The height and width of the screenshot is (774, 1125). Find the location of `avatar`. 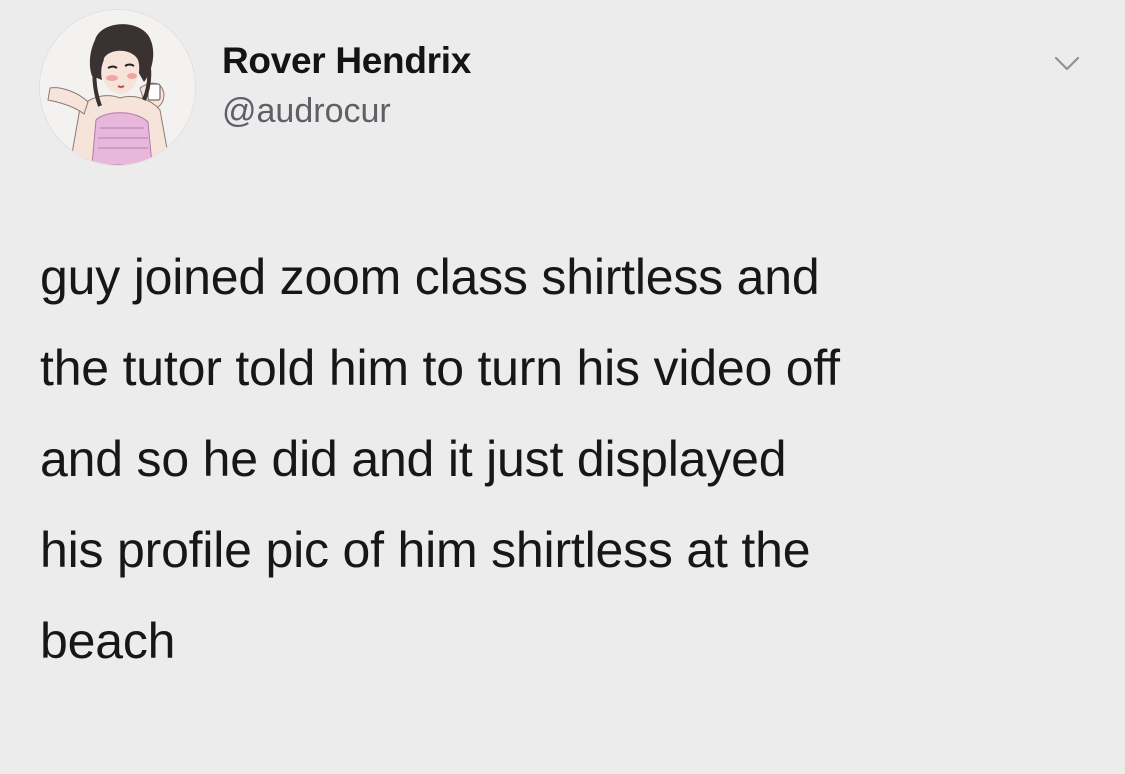

avatar is located at coordinates (117, 87).